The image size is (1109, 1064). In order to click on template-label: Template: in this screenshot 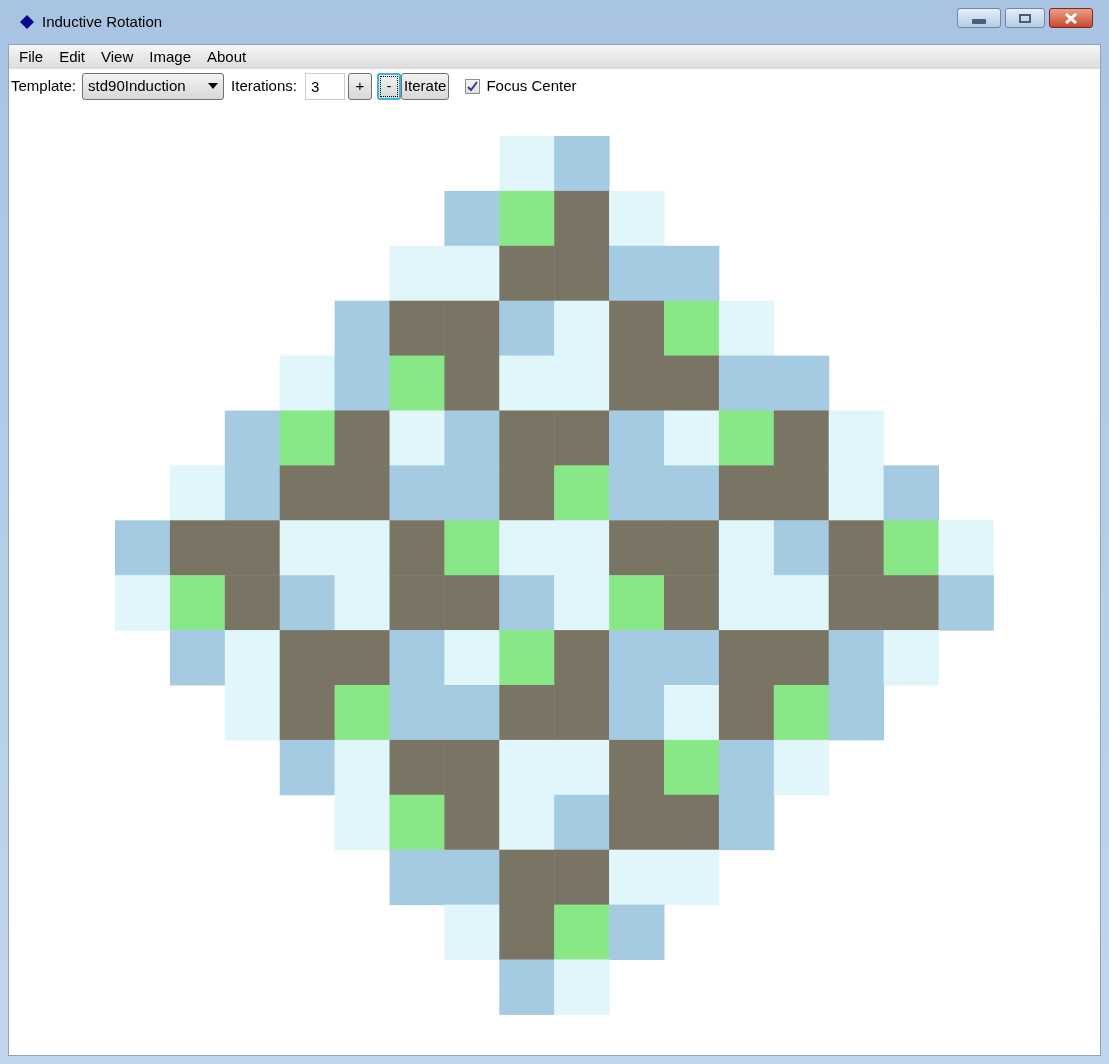, I will do `click(44, 85)`.